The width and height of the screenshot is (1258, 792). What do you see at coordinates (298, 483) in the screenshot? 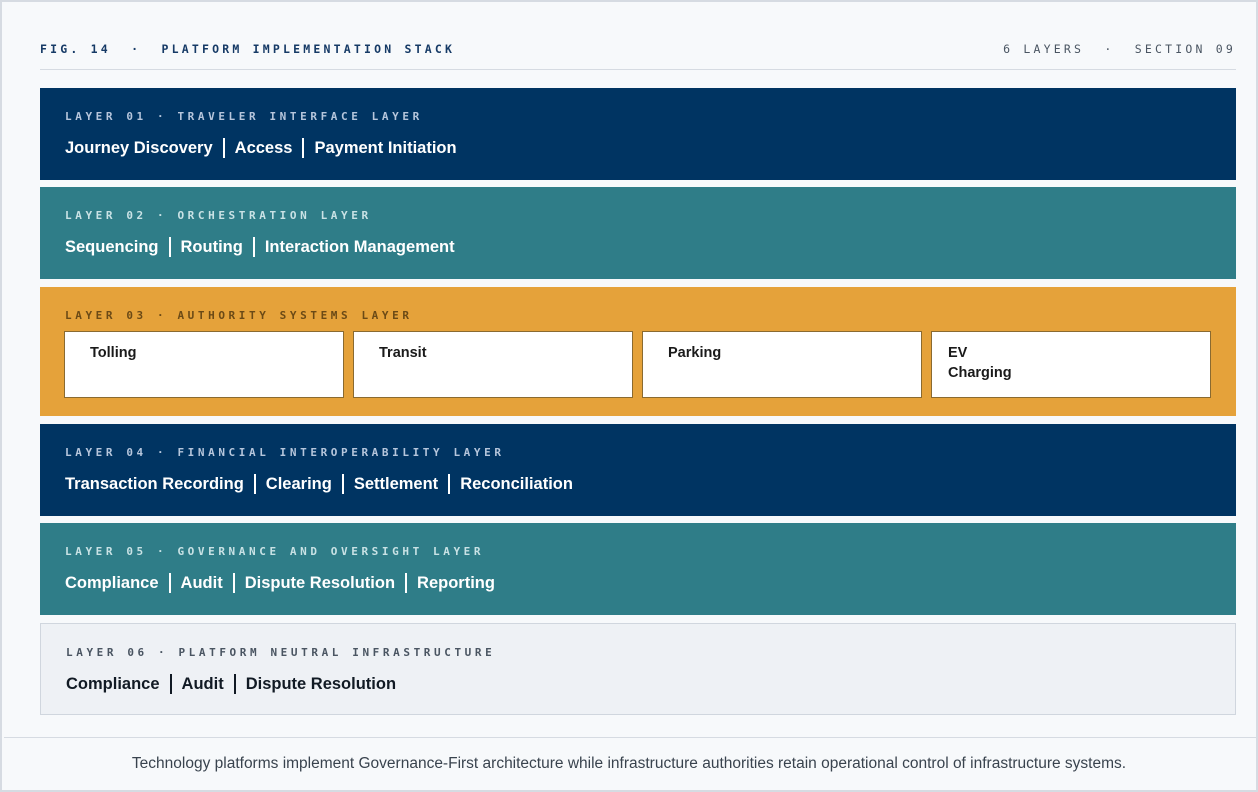
I see `component: Clearing` at bounding box center [298, 483].